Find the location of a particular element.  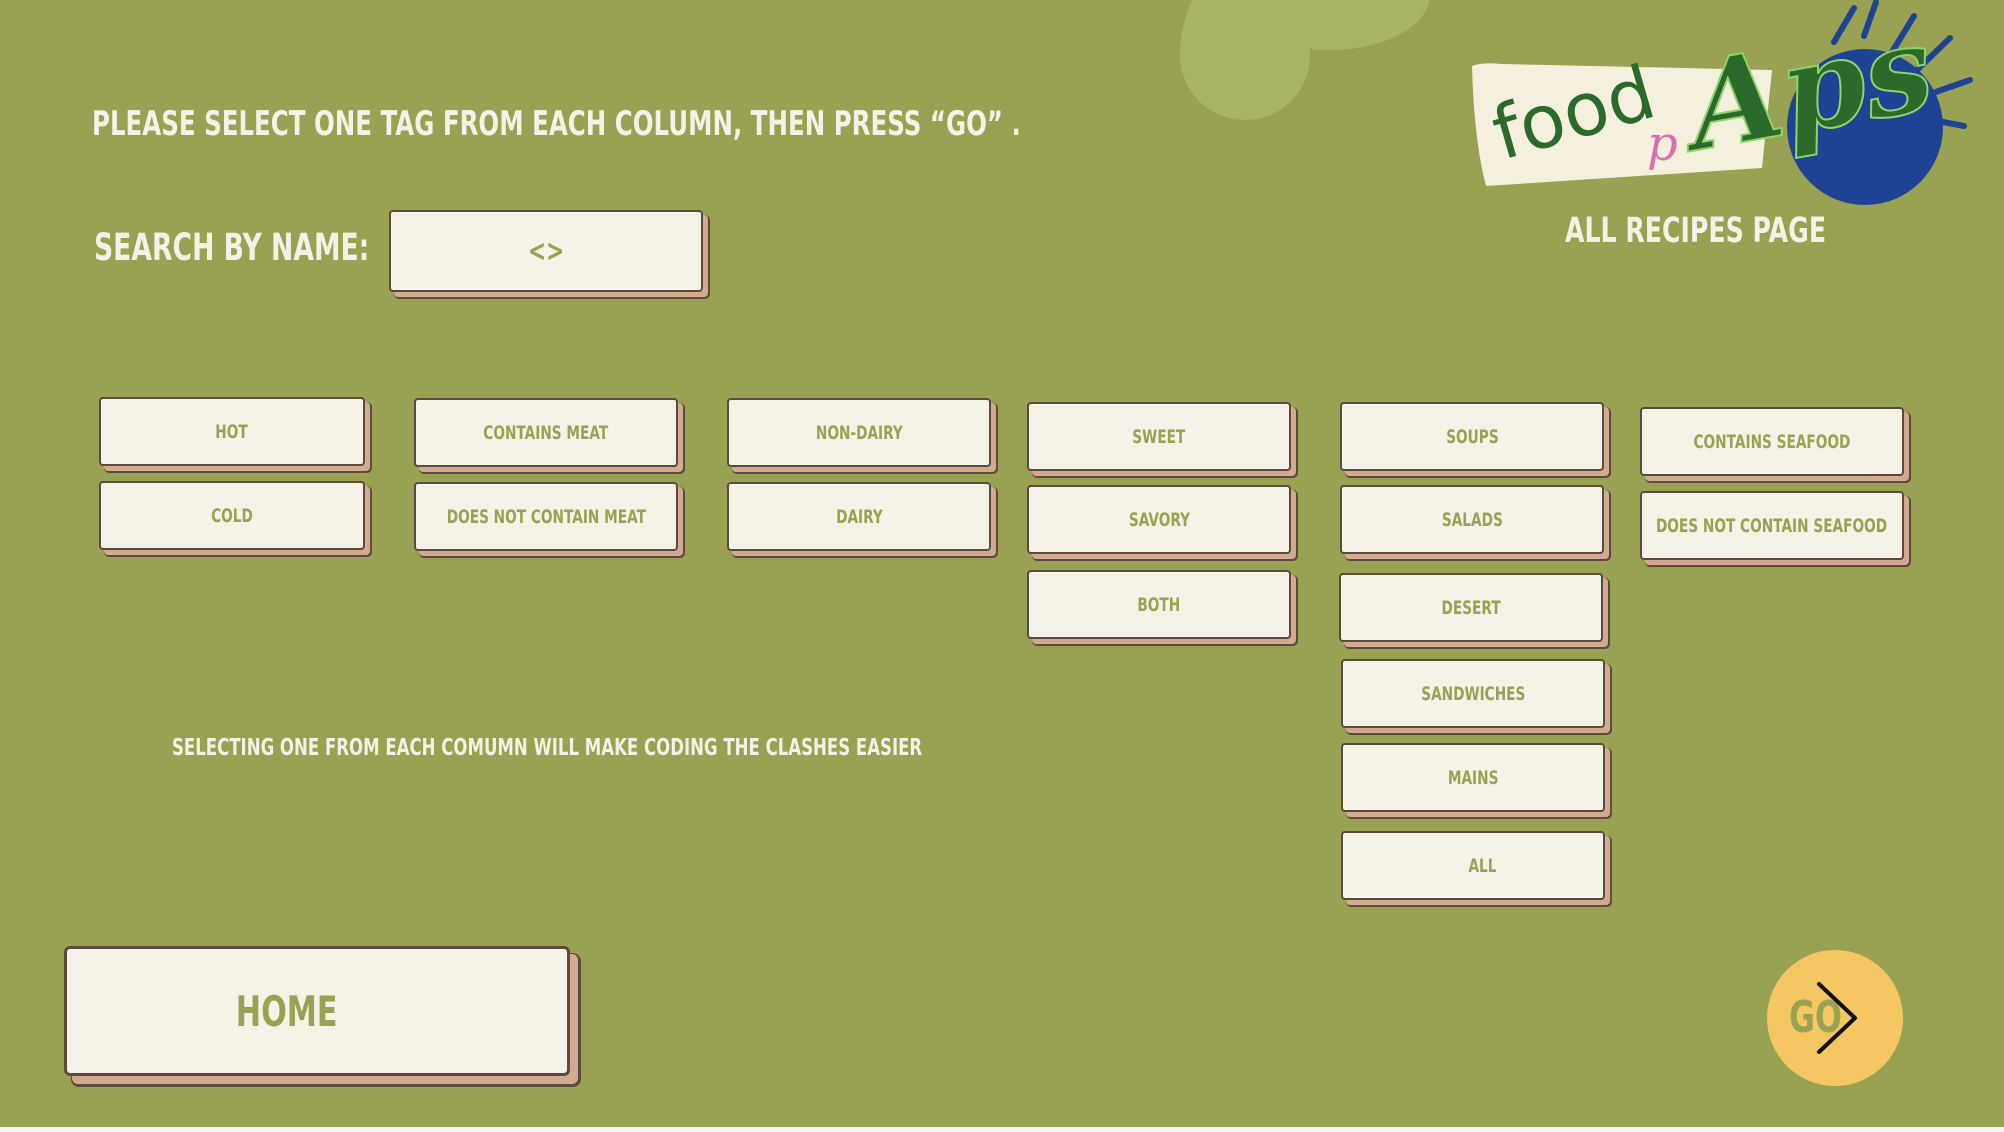

tag-cold: COLD is located at coordinates (232, 515).